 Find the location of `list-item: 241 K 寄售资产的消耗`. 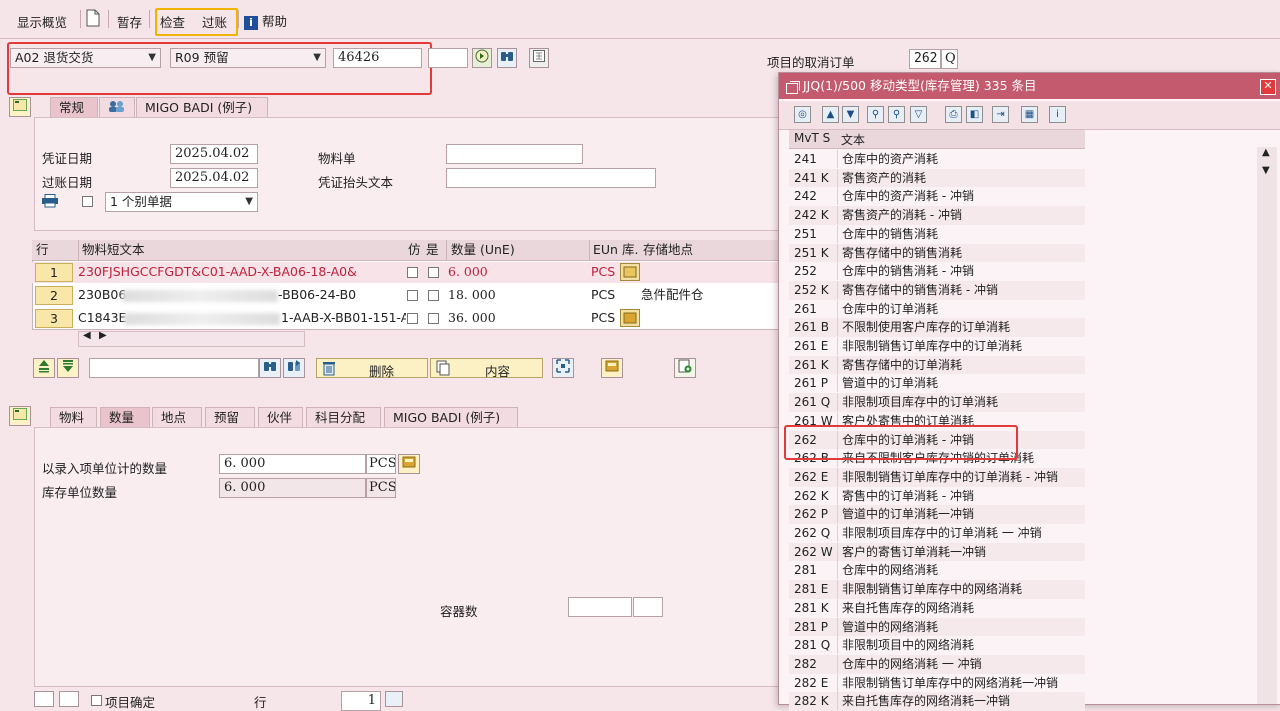

list-item: 241 K 寄售资产的消耗 is located at coordinates (937, 178).